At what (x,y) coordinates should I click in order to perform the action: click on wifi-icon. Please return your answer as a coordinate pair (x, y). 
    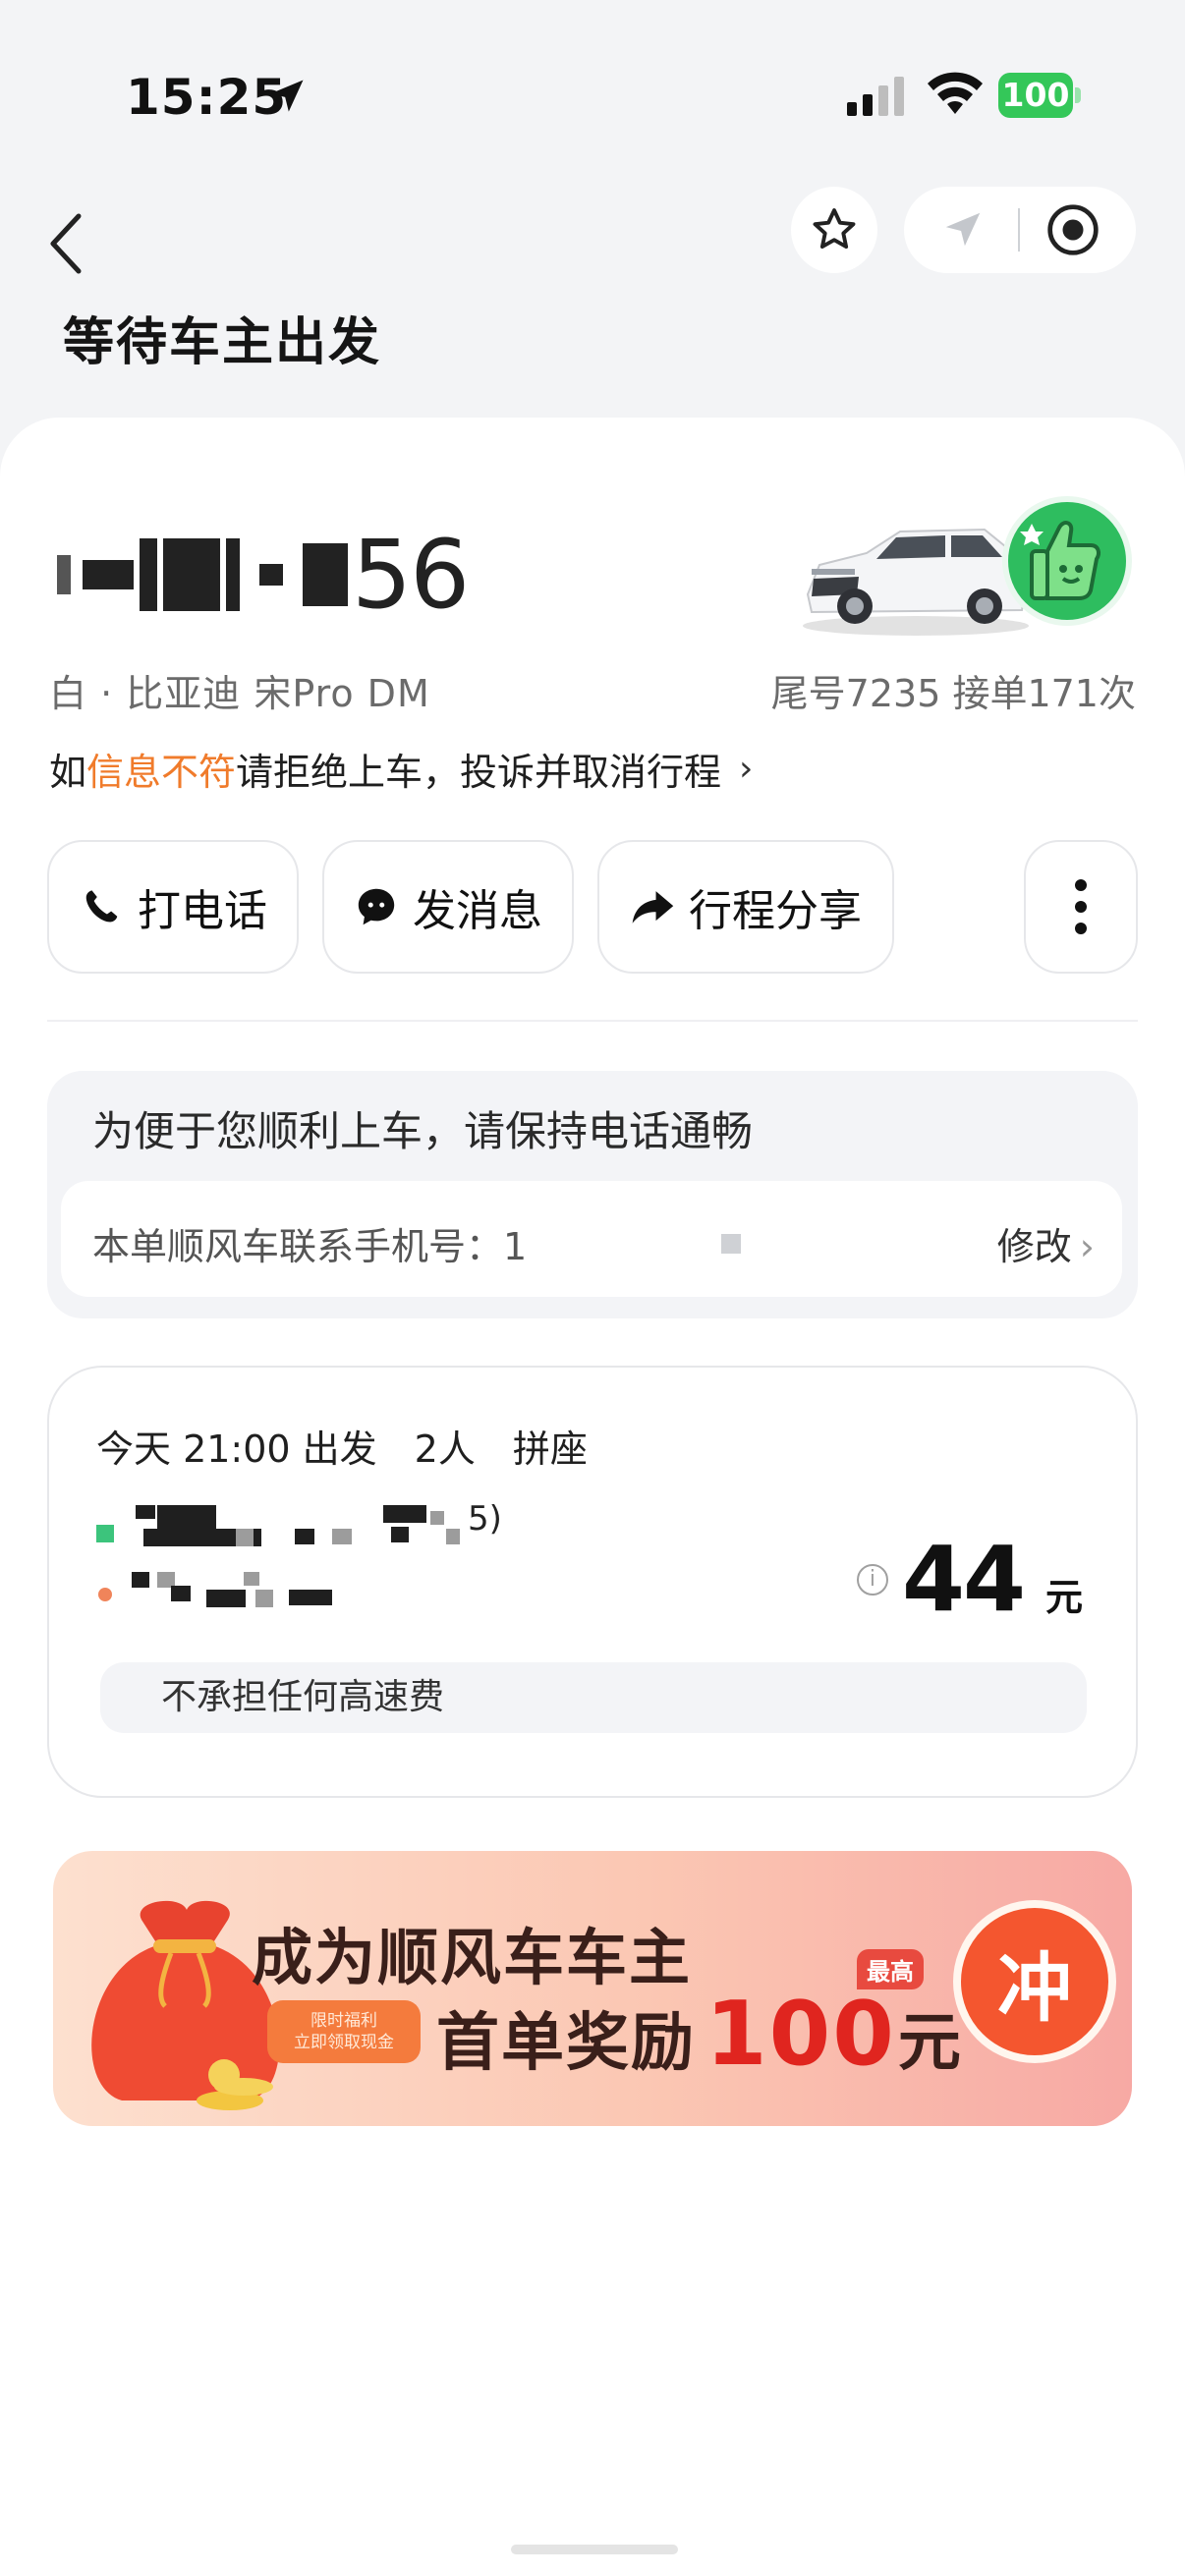
    Looking at the image, I should click on (956, 93).